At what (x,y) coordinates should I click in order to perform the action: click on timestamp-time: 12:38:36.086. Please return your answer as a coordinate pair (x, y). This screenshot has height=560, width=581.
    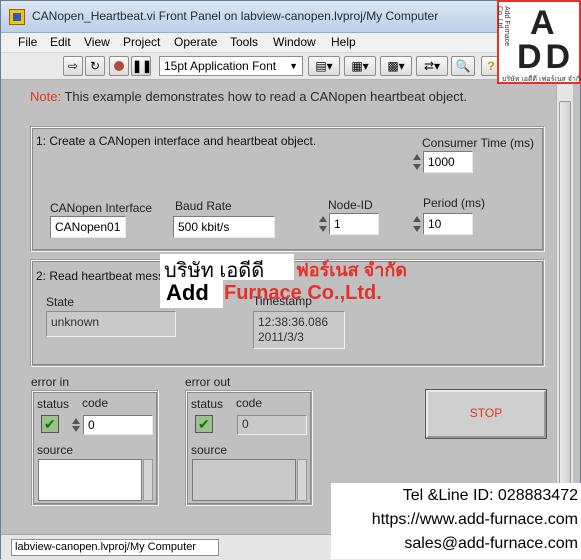
    Looking at the image, I should click on (293, 322).